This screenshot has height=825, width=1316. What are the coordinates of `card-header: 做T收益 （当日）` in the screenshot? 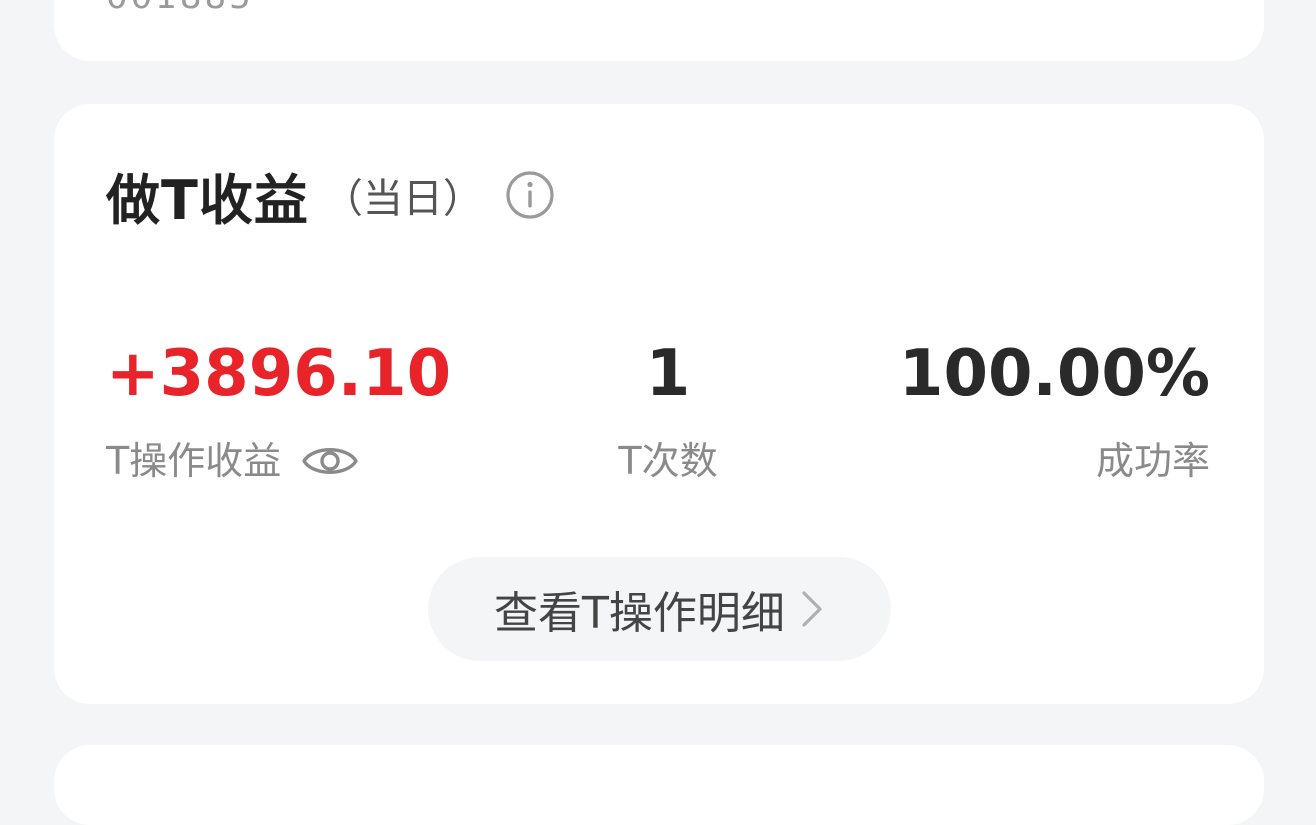 It's located at (330, 196).